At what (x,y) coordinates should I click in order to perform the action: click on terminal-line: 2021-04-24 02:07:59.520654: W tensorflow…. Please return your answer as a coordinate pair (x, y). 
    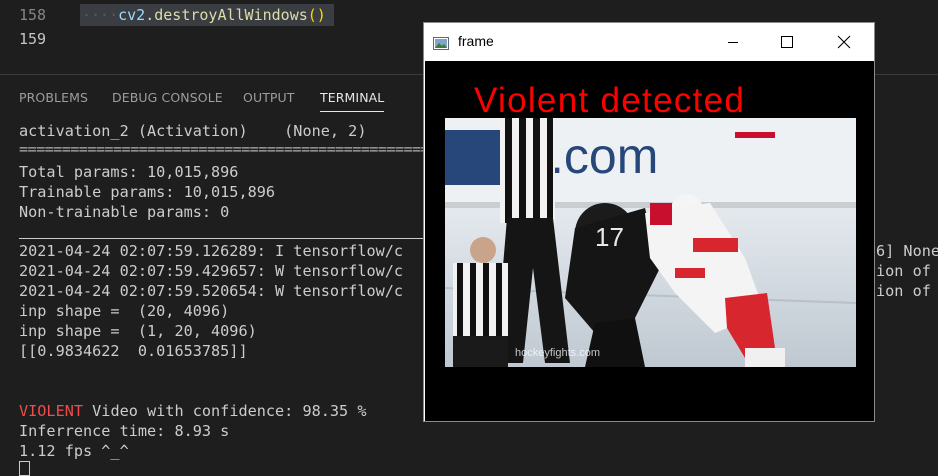
    Looking at the image, I should click on (211, 291).